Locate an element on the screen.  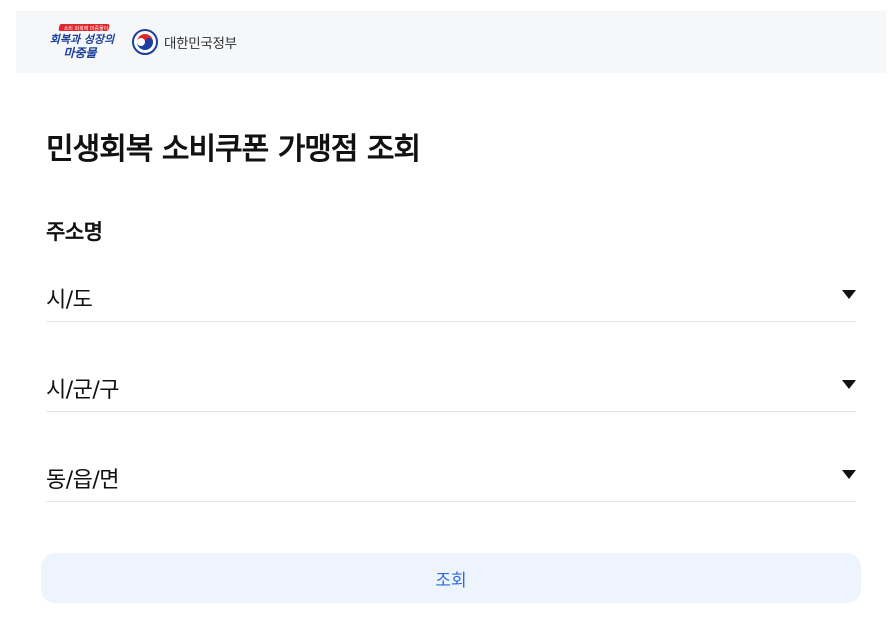
address-section-label: 주소명 is located at coordinates (74, 232).